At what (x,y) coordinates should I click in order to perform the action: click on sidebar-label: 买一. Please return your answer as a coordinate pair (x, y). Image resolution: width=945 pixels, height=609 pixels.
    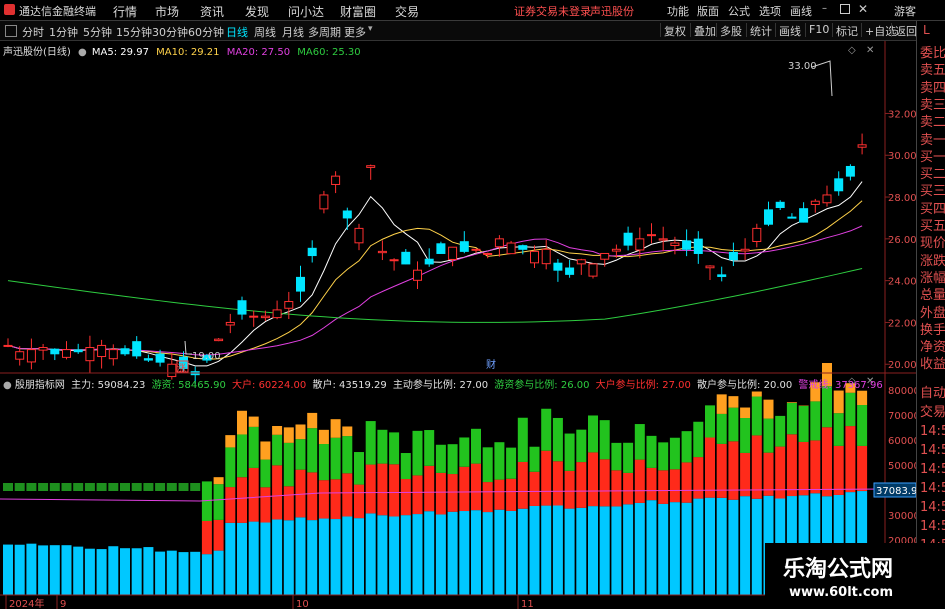
    Looking at the image, I should click on (932, 157).